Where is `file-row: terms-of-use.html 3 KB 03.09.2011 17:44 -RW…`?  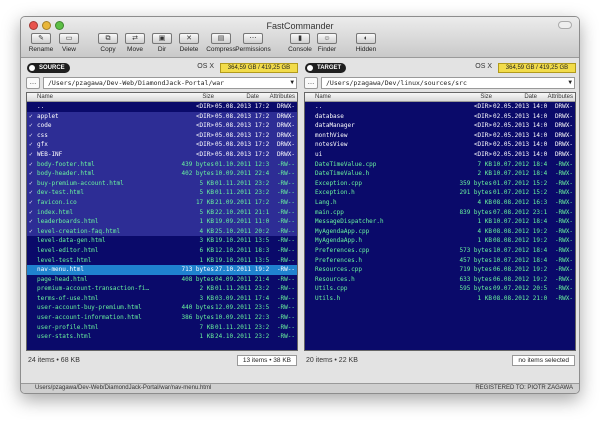
file-row: terms-of-use.html 3 KB 03.09.2011 17:44 -RW… is located at coordinates (162, 299).